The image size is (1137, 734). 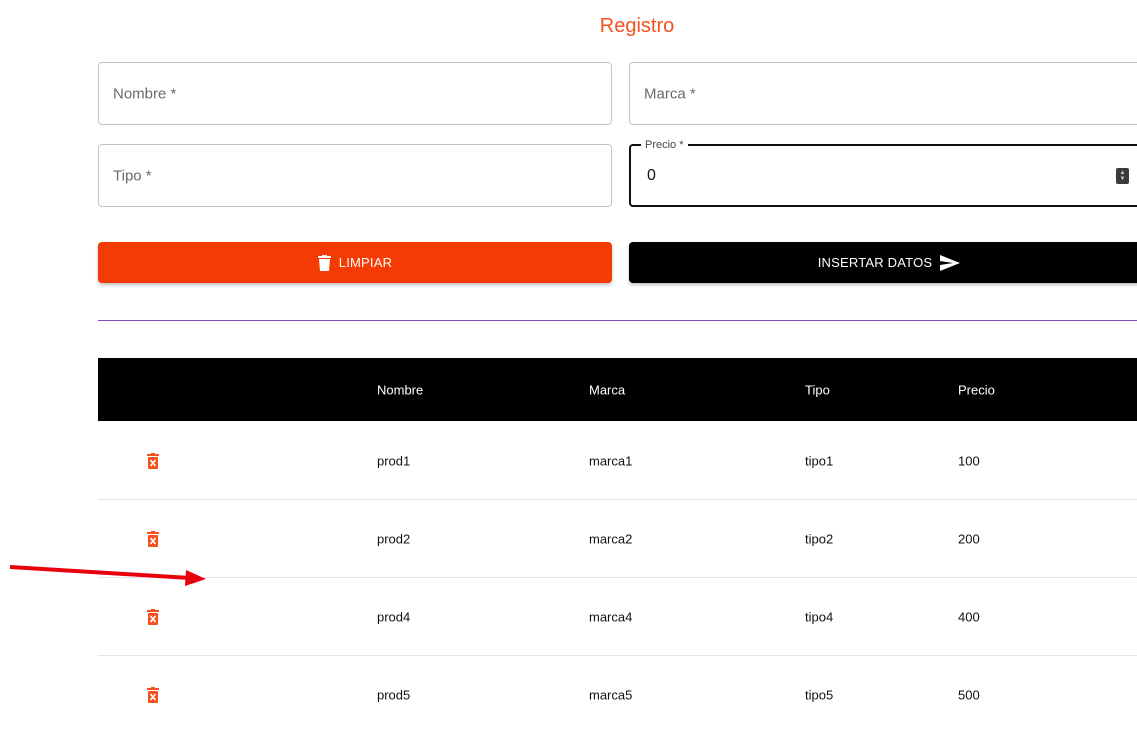 I want to click on table-row: prod2 marca2 tipo2 200, so click(x=617, y=539).